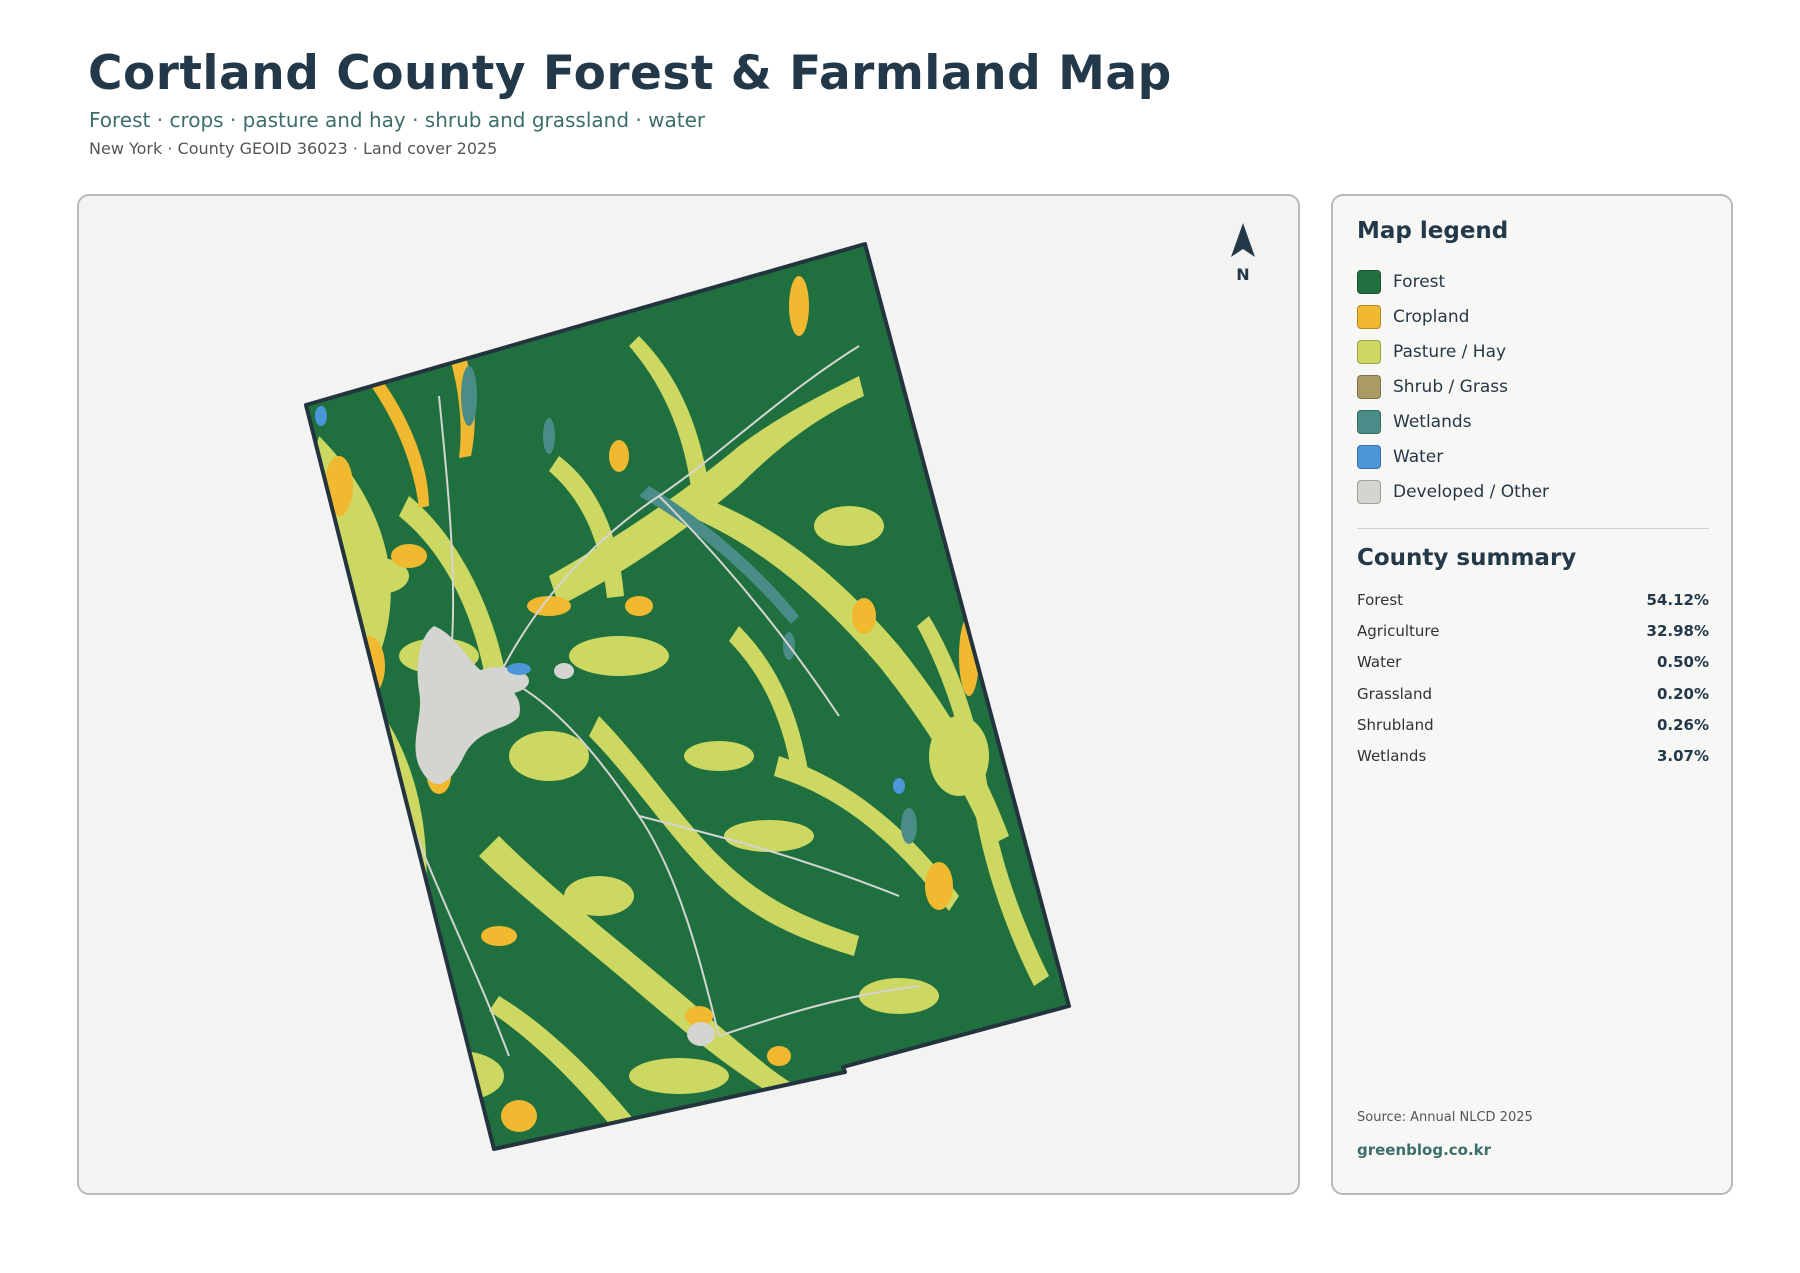 The width and height of the screenshot is (1800, 1273). I want to click on summary-row: Grassland 0.20%, so click(1533, 693).